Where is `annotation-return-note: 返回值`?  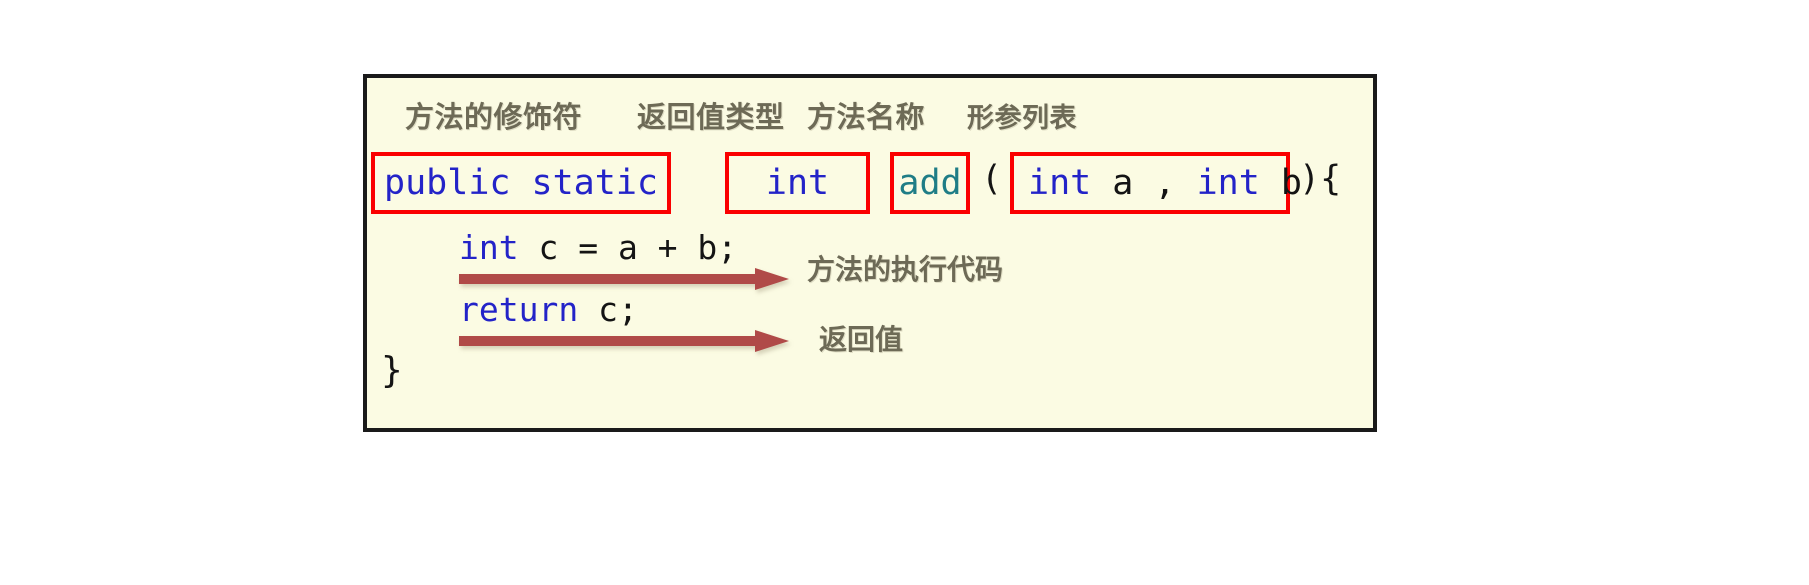
annotation-return-note: 返回值 is located at coordinates (861, 339).